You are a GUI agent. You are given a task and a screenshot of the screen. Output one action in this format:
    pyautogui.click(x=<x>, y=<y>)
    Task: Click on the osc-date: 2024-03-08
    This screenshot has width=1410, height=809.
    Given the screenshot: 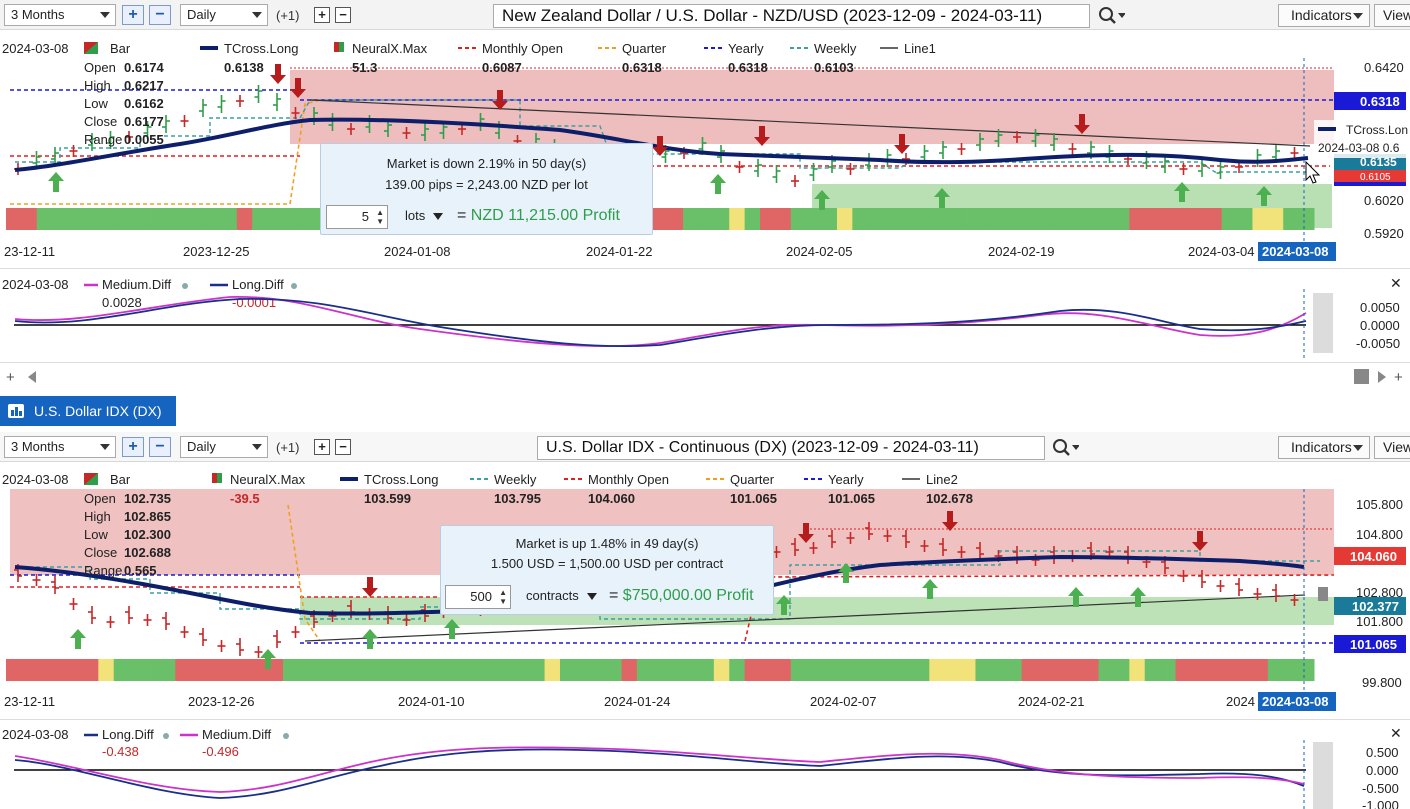 What is the action you would take?
    pyautogui.click(x=35, y=284)
    